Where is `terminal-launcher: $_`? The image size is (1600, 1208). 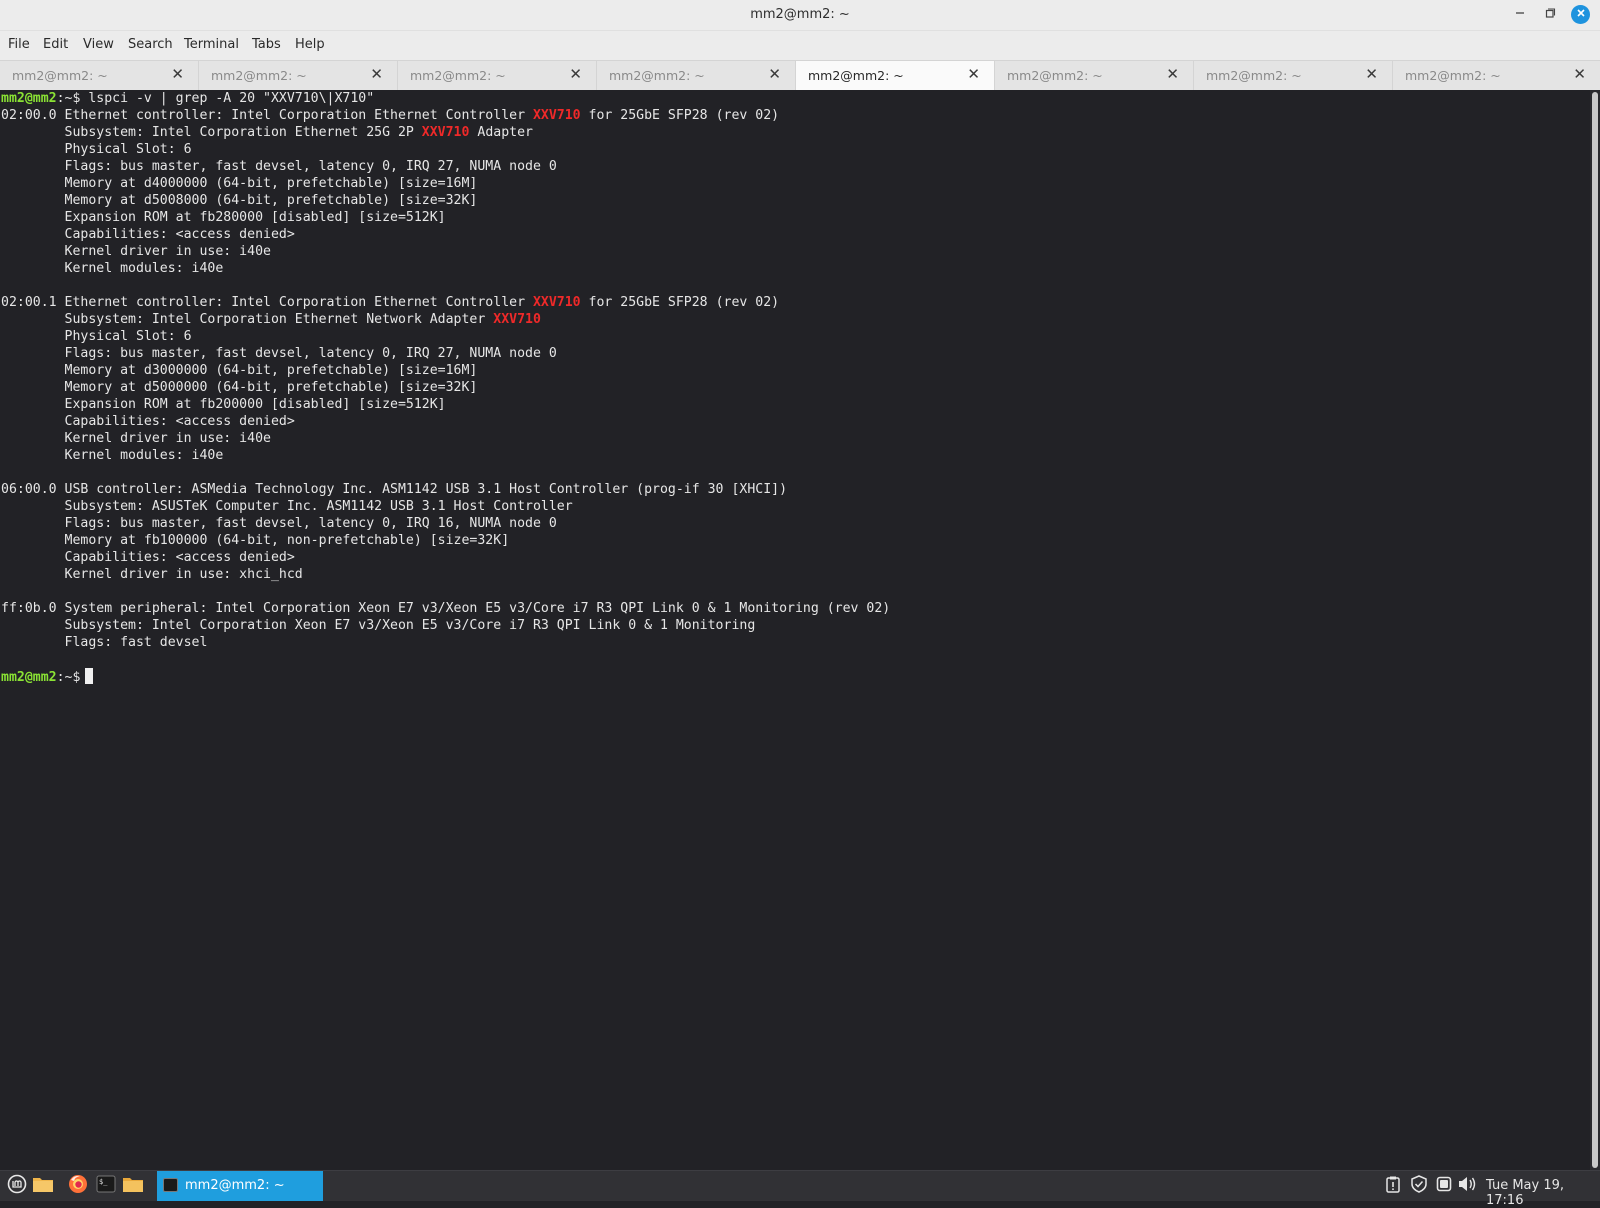 terminal-launcher: $_ is located at coordinates (106, 1186).